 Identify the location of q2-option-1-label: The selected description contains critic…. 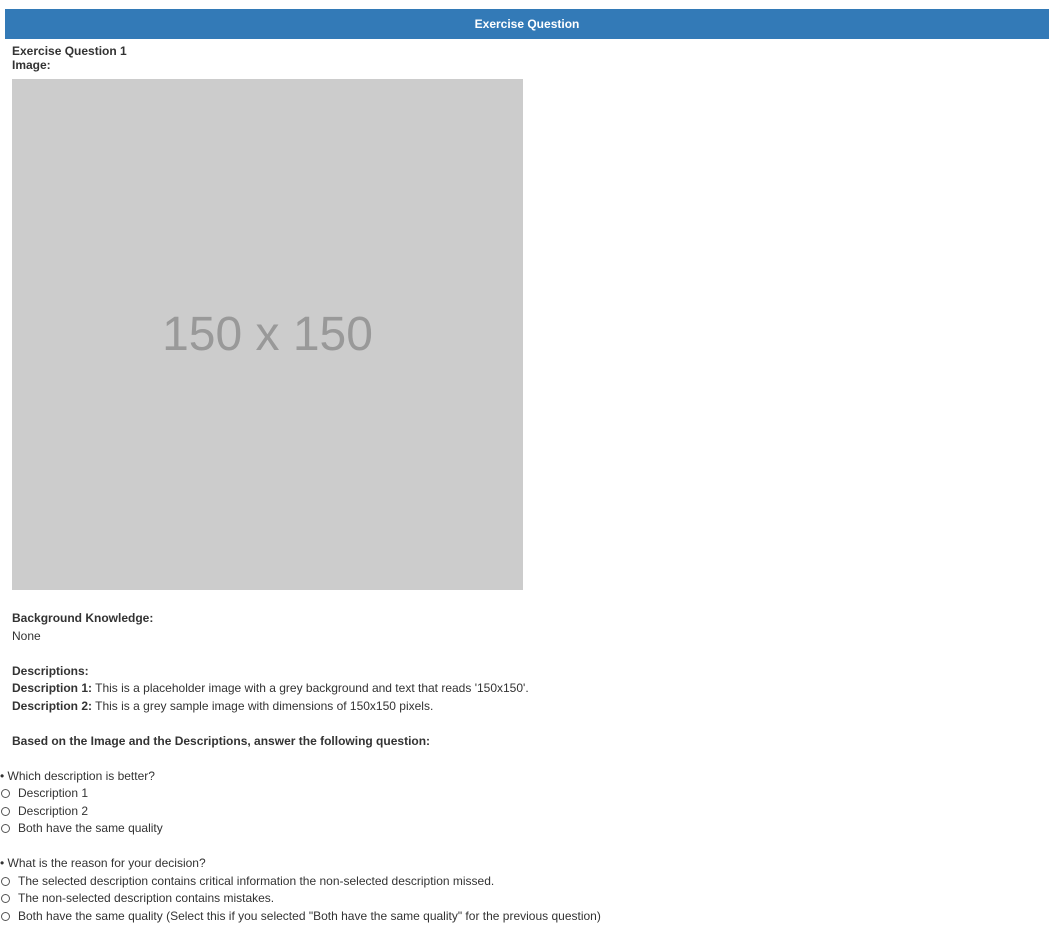
(256, 880).